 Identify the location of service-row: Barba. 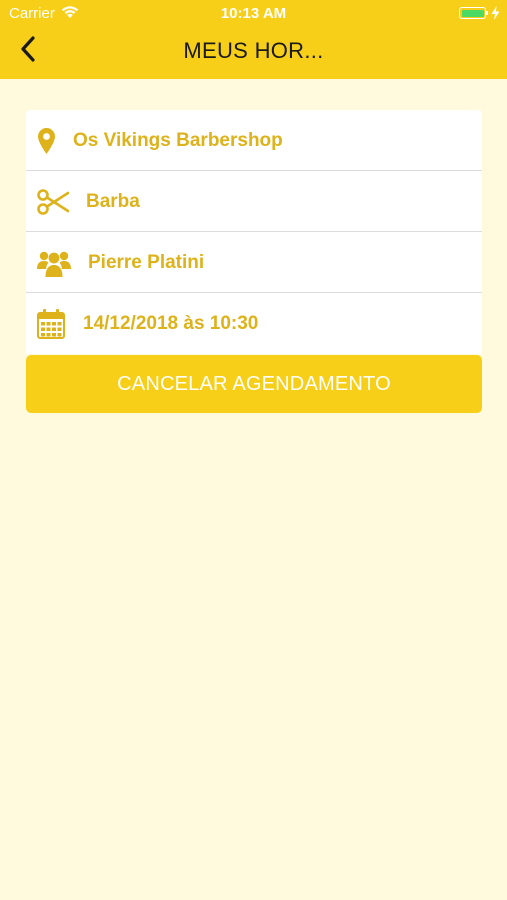
(254, 201).